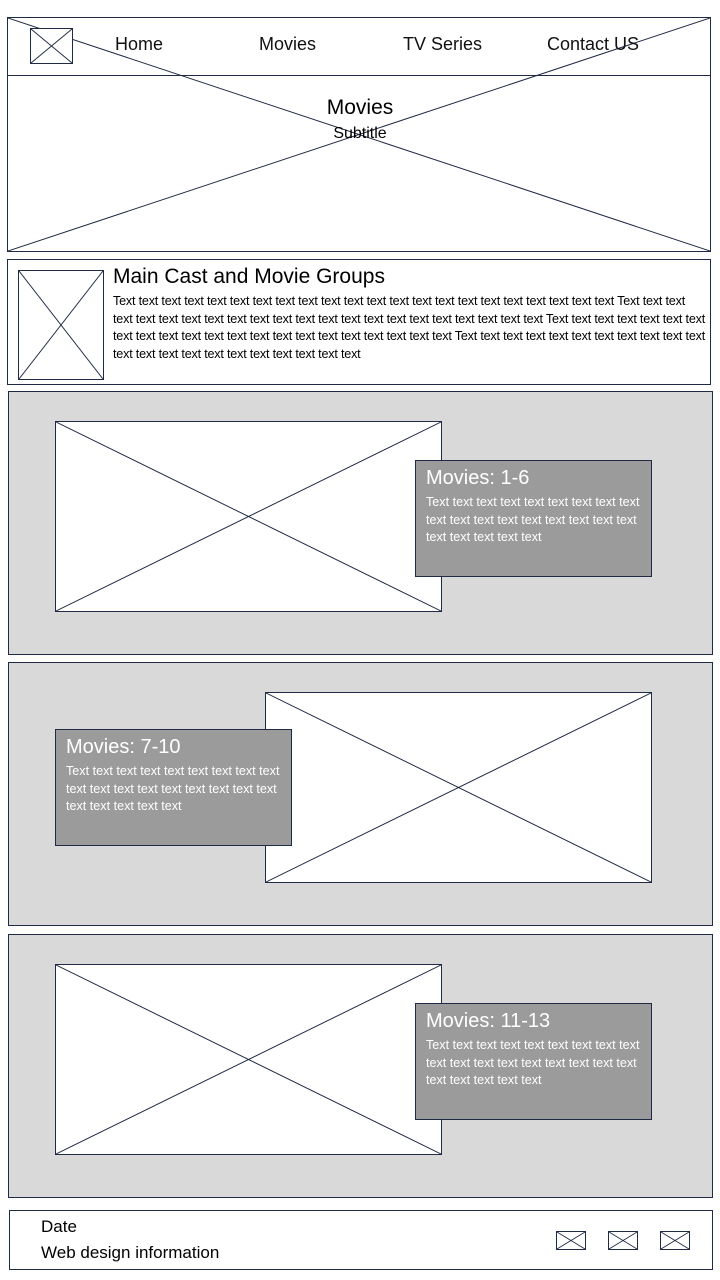 The height and width of the screenshot is (1280, 720). Describe the element at coordinates (488, 1021) in the screenshot. I see `movies-section-3-title: Movies: 11-13` at that location.